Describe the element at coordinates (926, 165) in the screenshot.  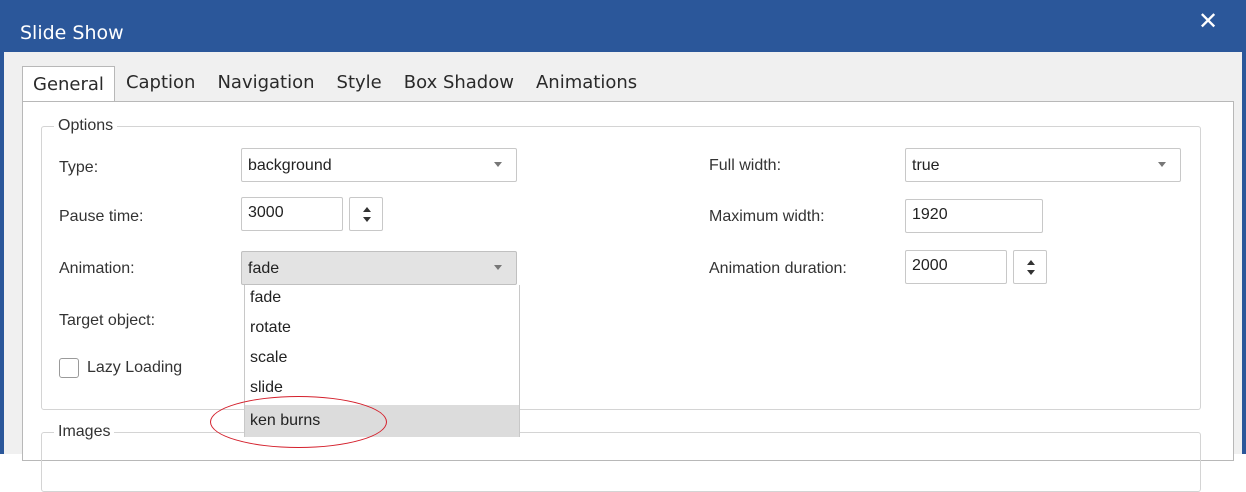
I see `full-width-select-value: true` at that location.